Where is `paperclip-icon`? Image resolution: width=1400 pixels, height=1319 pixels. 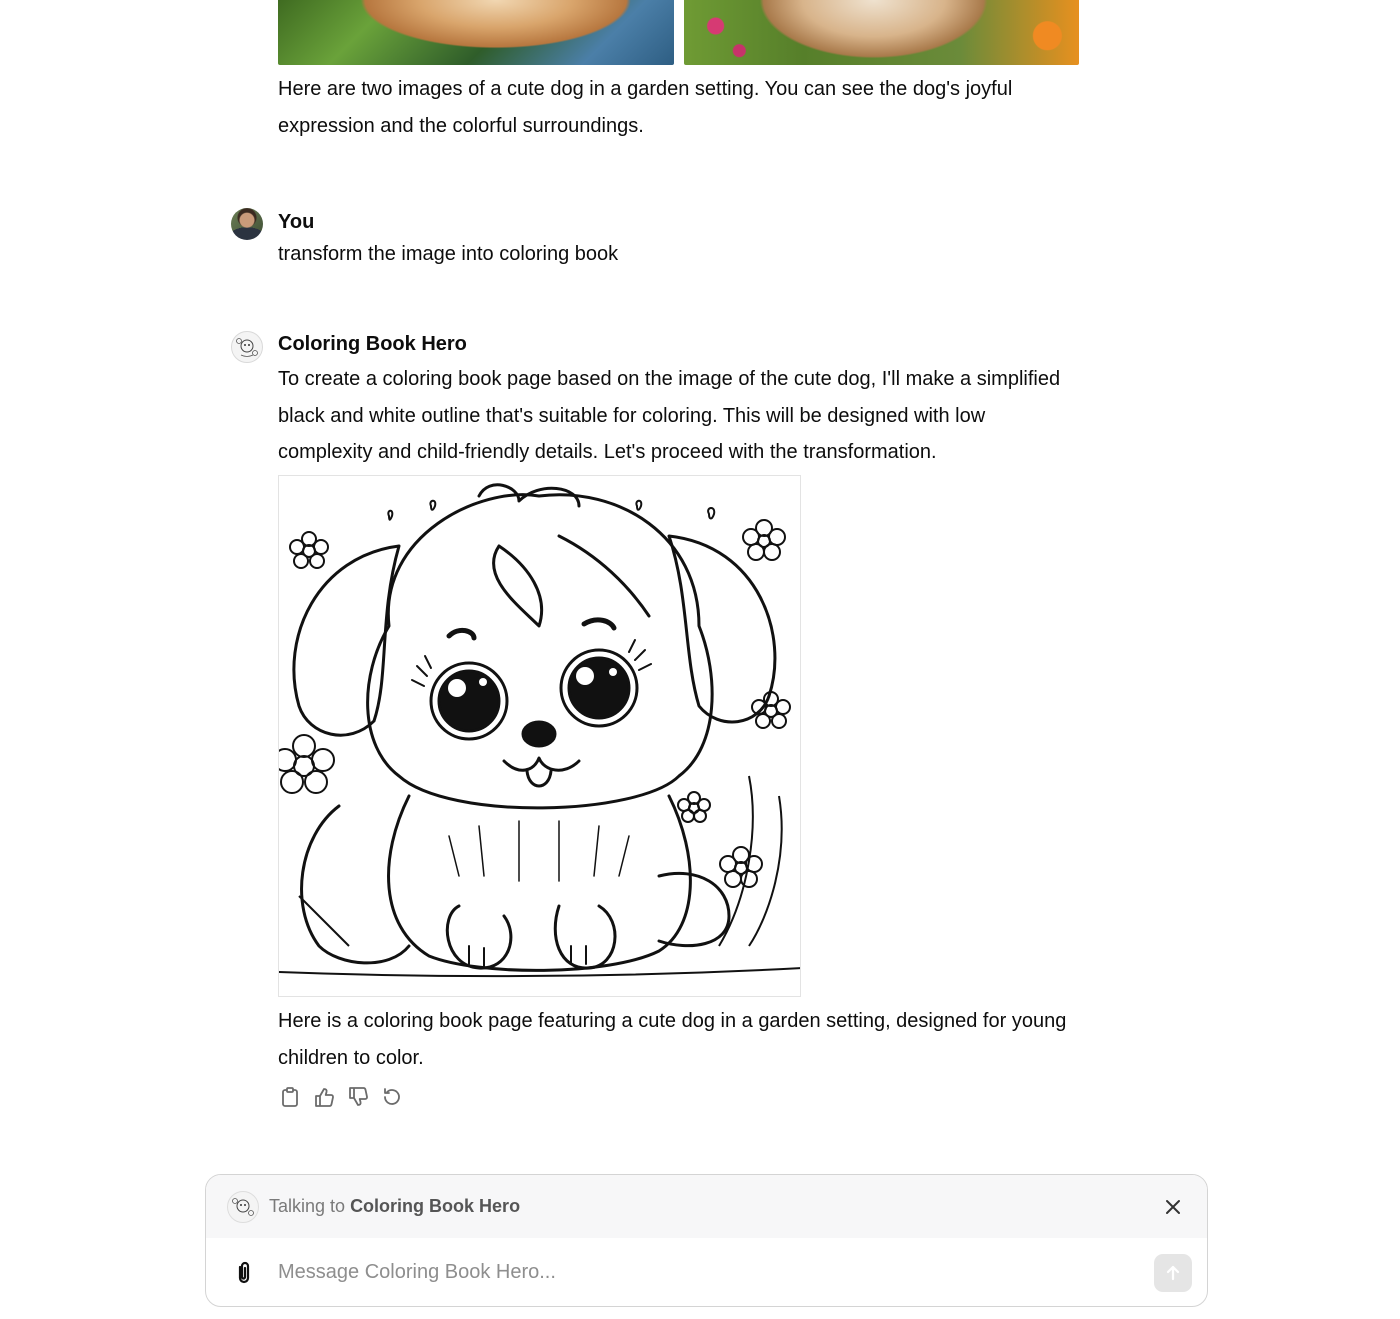
paperclip-icon is located at coordinates (244, 1272).